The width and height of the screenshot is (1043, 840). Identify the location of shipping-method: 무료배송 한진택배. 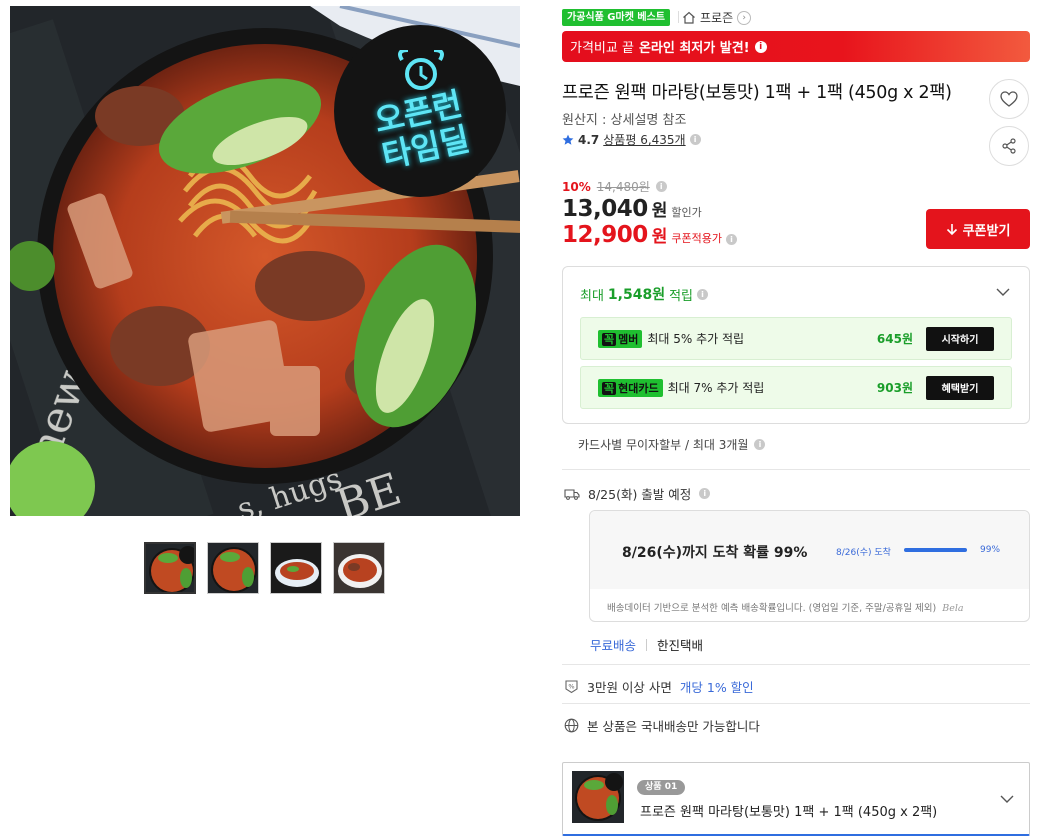
(646, 644).